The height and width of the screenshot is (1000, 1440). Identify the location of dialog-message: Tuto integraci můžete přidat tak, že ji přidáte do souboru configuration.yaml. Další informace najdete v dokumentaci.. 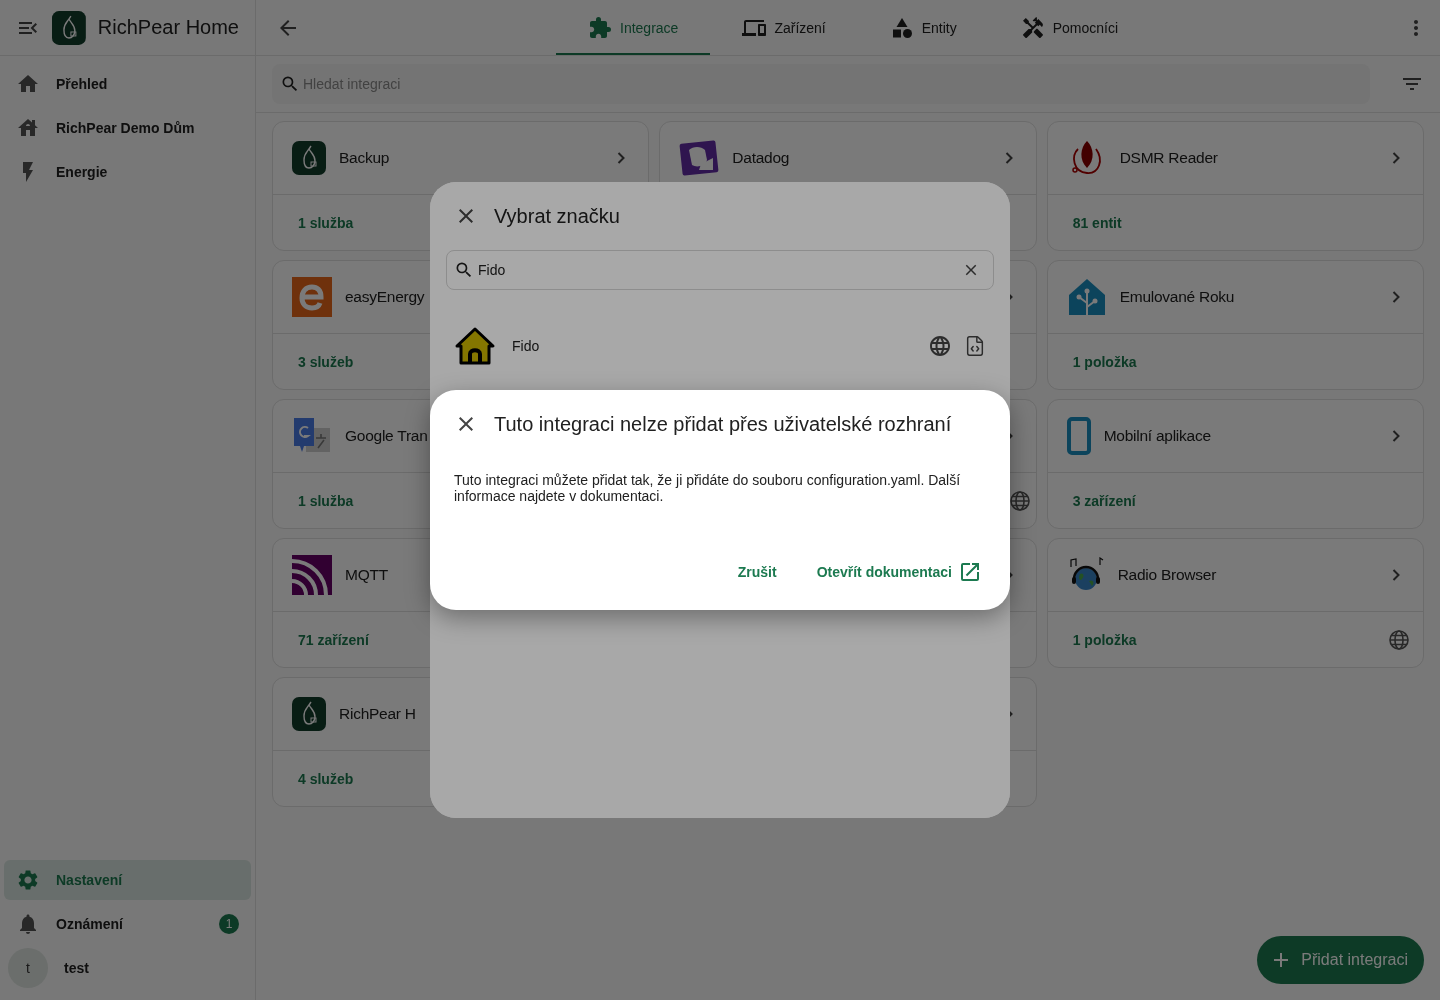
(708, 488).